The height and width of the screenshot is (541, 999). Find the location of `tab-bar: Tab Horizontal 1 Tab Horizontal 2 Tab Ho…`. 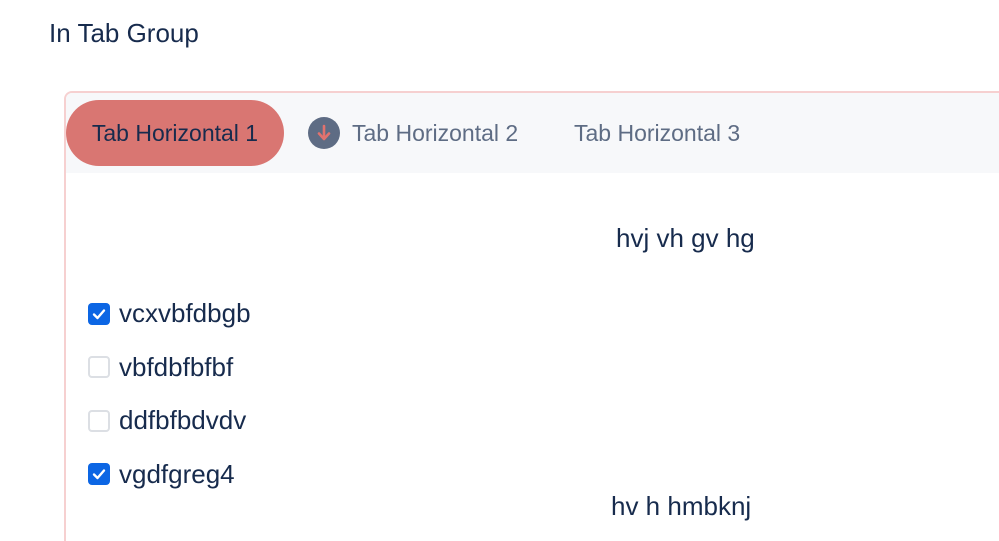

tab-bar: Tab Horizontal 1 Tab Horizontal 2 Tab Ho… is located at coordinates (532, 133).